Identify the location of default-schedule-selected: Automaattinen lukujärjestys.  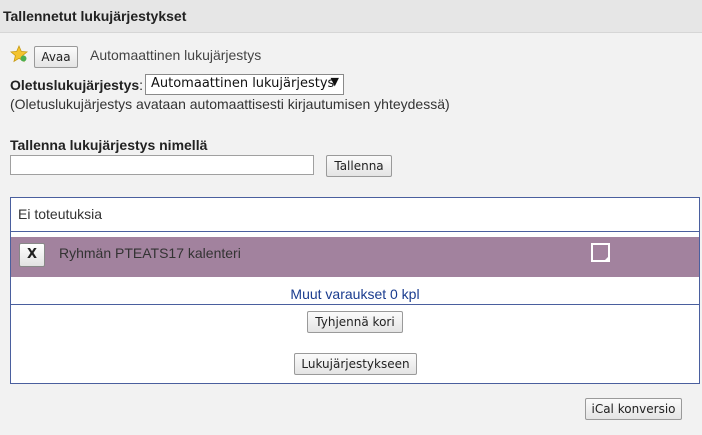
(243, 83).